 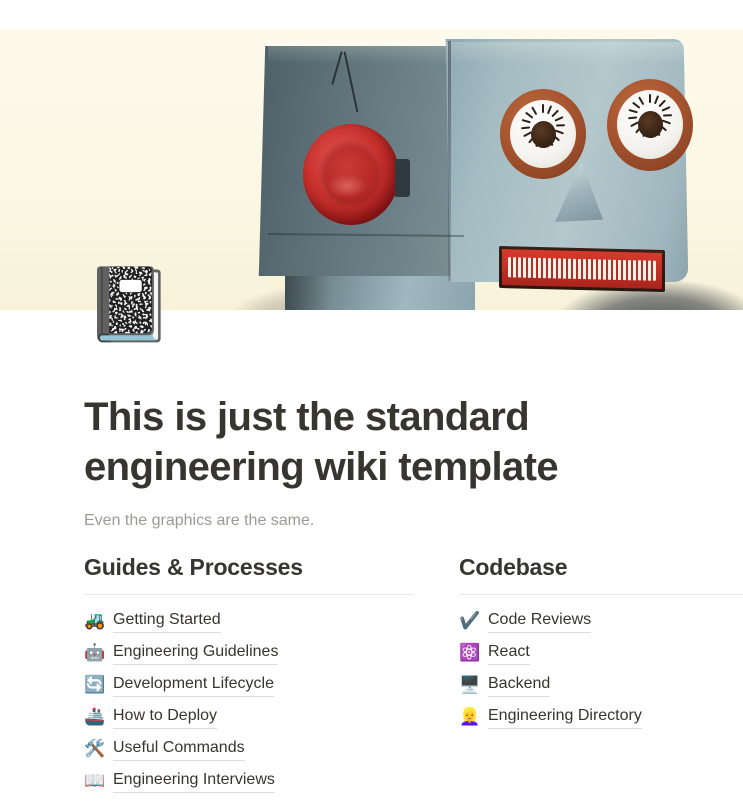 What do you see at coordinates (509, 653) in the screenshot?
I see `link-react: React` at bounding box center [509, 653].